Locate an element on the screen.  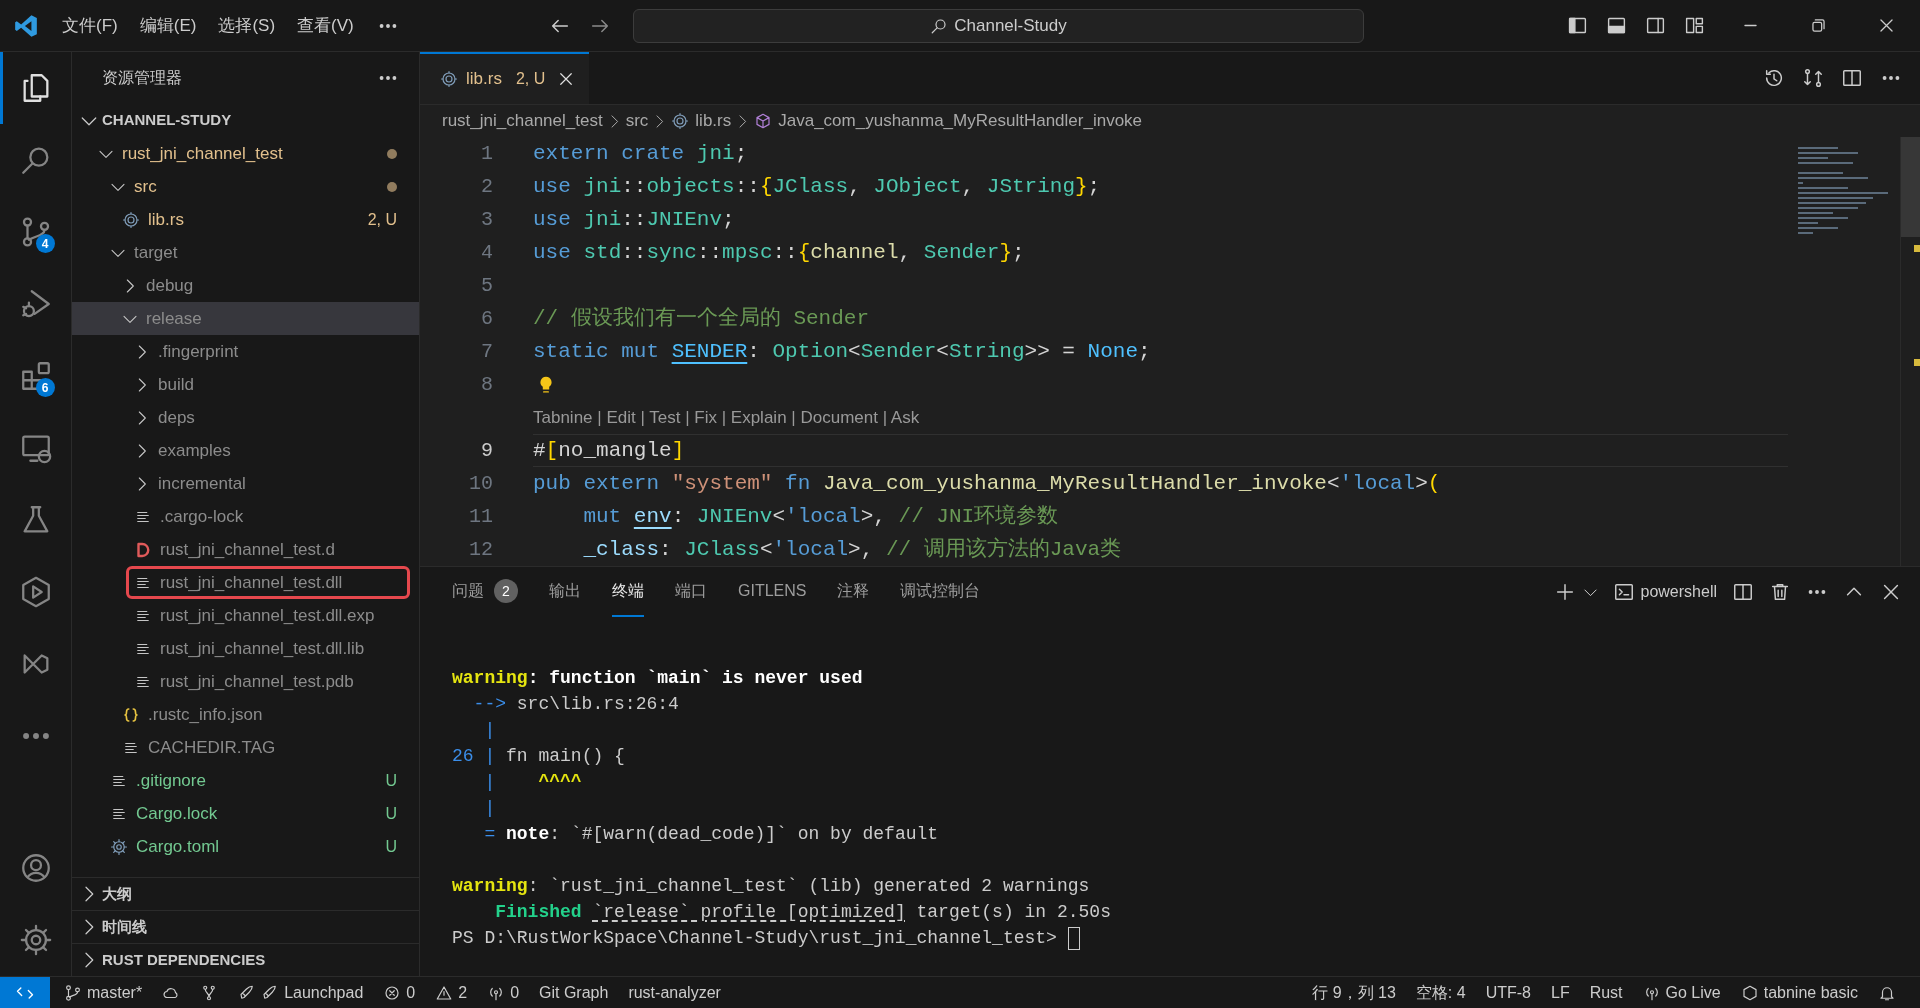
panel-tab: 注释 is located at coordinates (853, 592).